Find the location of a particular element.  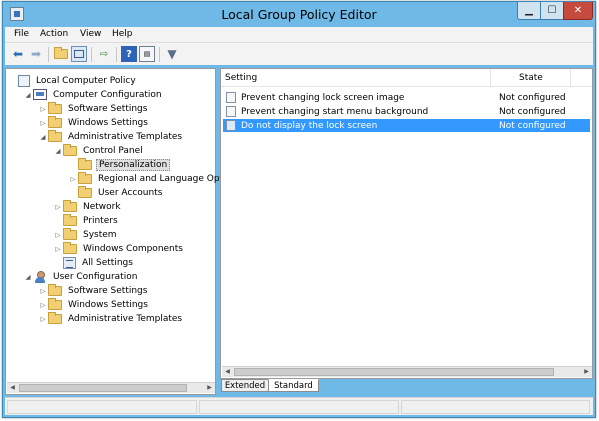

tree-item: Printers is located at coordinates (86, 220).